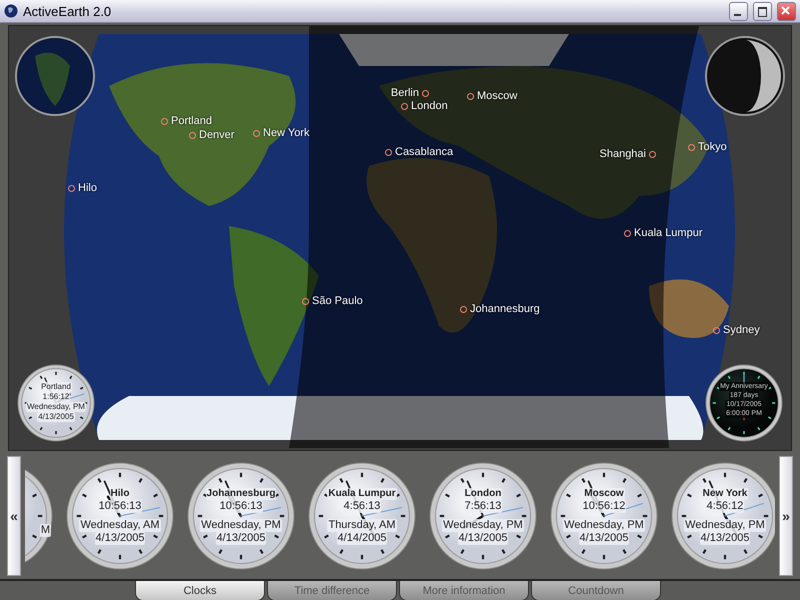 Image resolution: width=800 pixels, height=600 pixels. Describe the element at coordinates (362, 494) in the screenshot. I see `clock-city: Kuala Lumpur` at that location.